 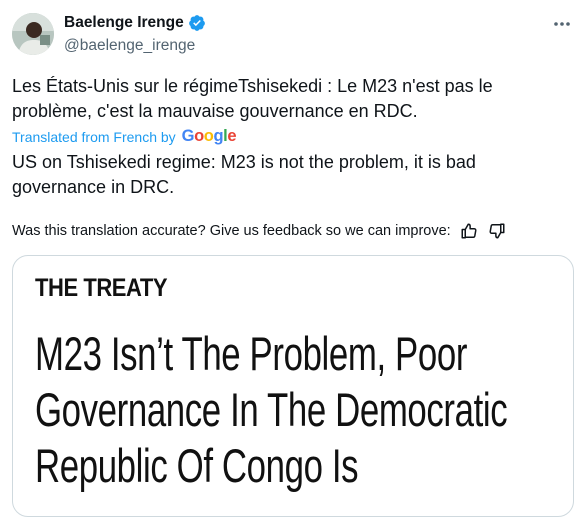 I want to click on verified-badge-icon, so click(x=197, y=23).